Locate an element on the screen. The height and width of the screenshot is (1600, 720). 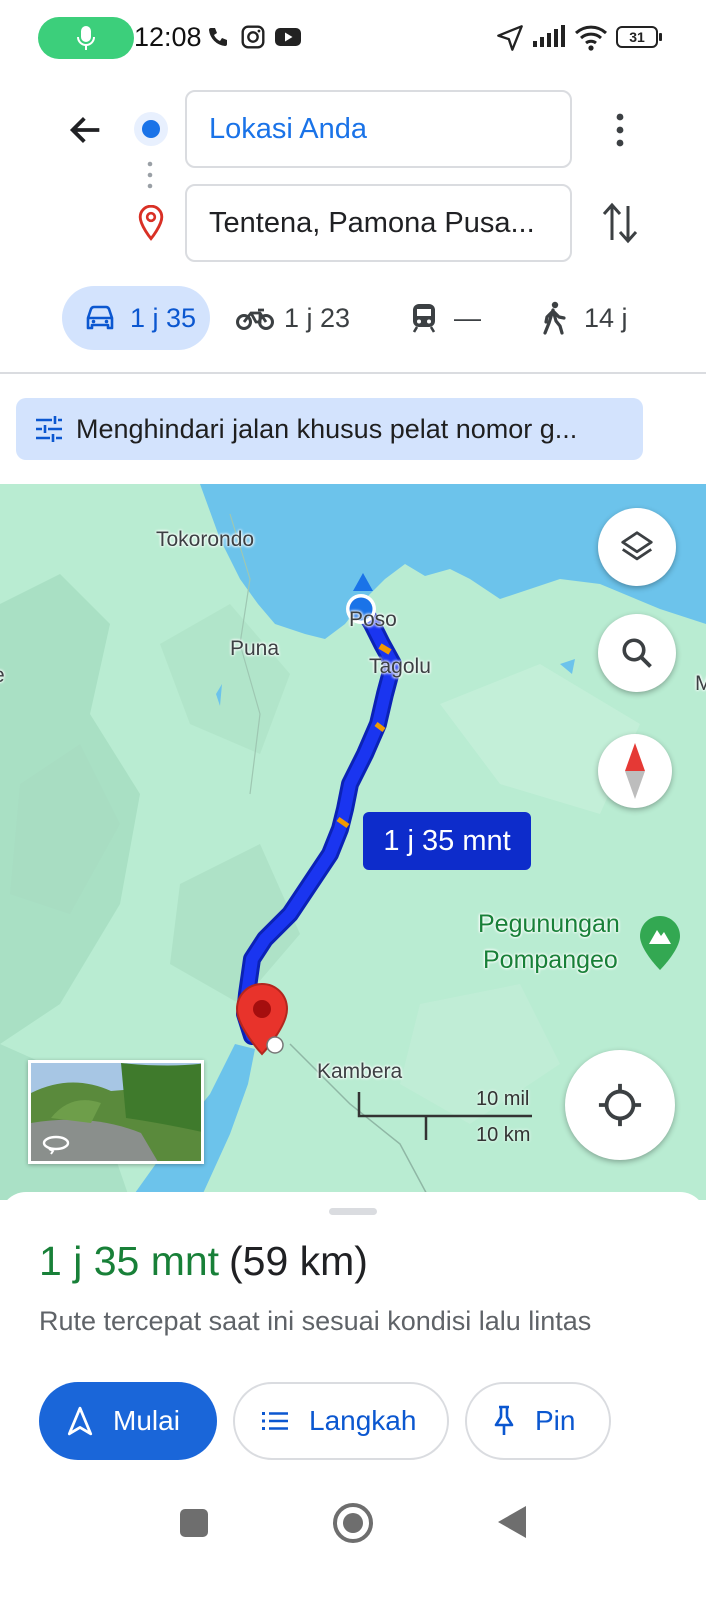
map-label-pegunungan: Pegunungan is located at coordinates (549, 924).